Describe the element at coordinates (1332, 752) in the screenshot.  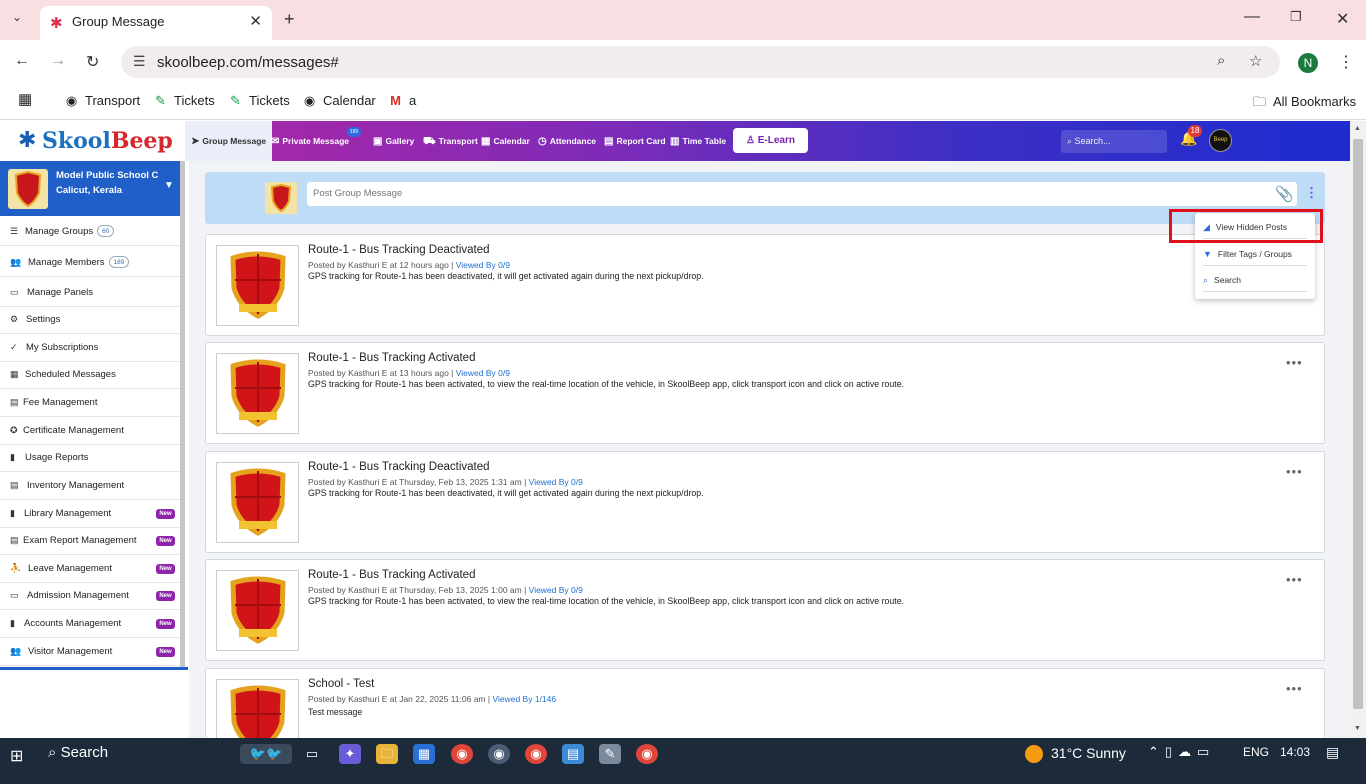
I see `notification-center-icon: ▤` at that location.